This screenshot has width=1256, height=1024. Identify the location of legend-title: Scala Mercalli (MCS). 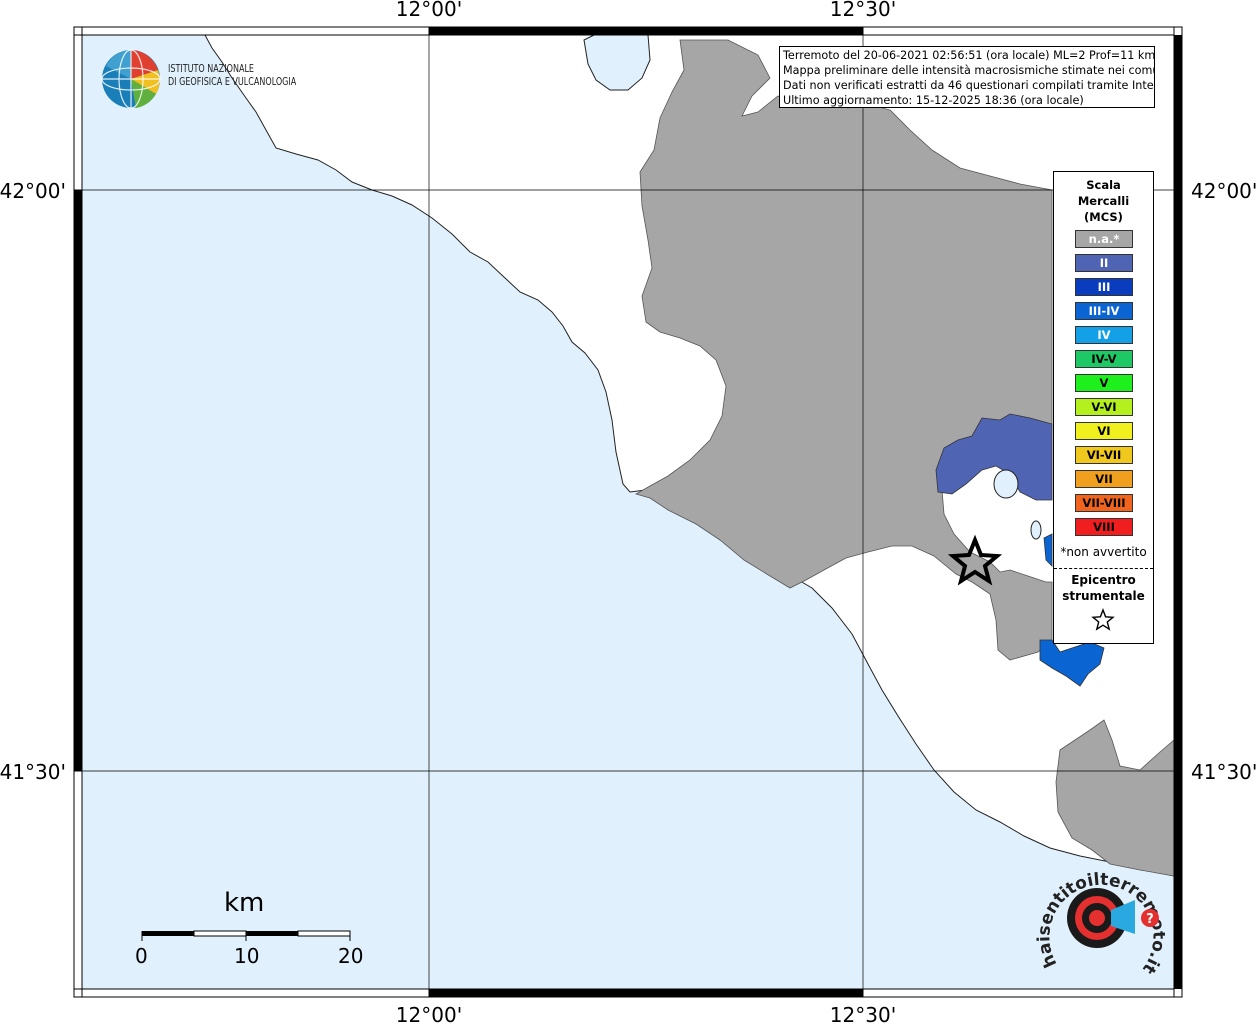
(1103, 201).